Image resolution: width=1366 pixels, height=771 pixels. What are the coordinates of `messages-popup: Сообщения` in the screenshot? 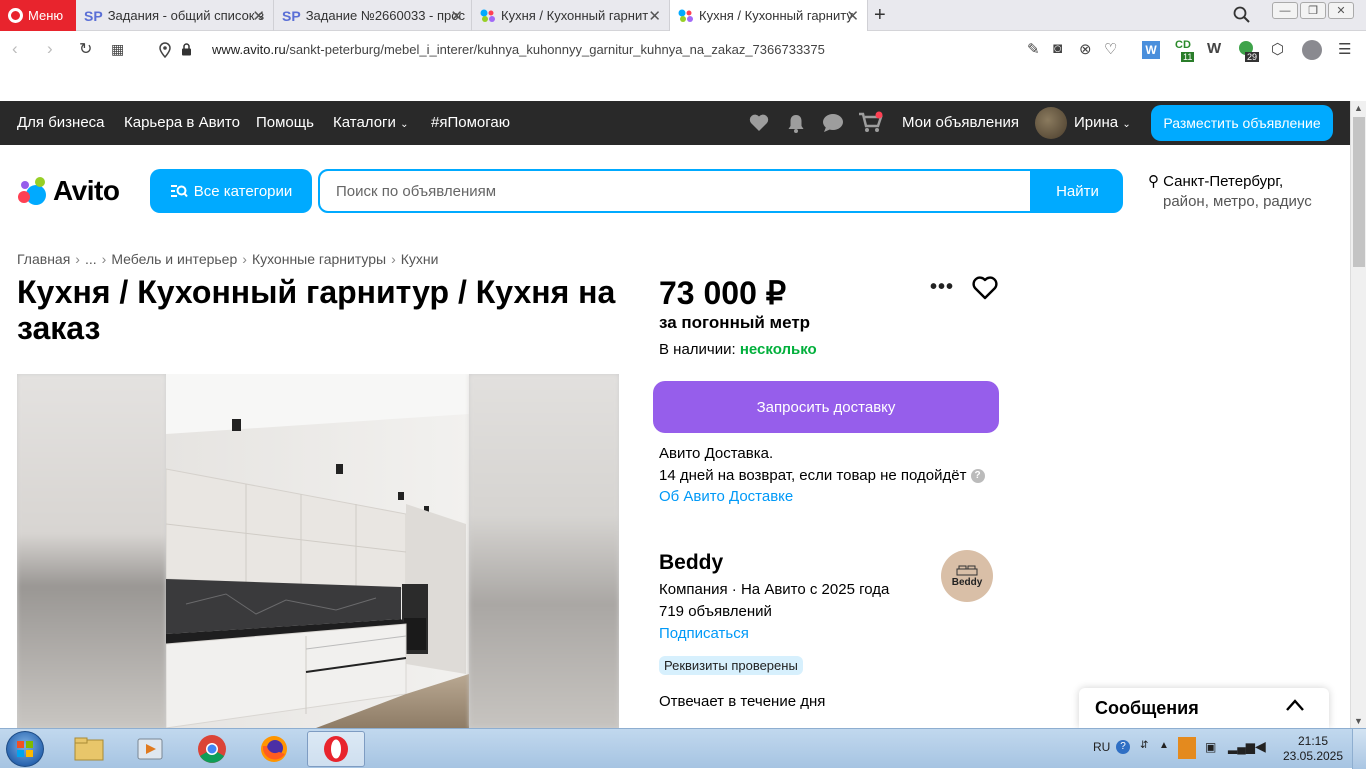 It's located at (1204, 708).